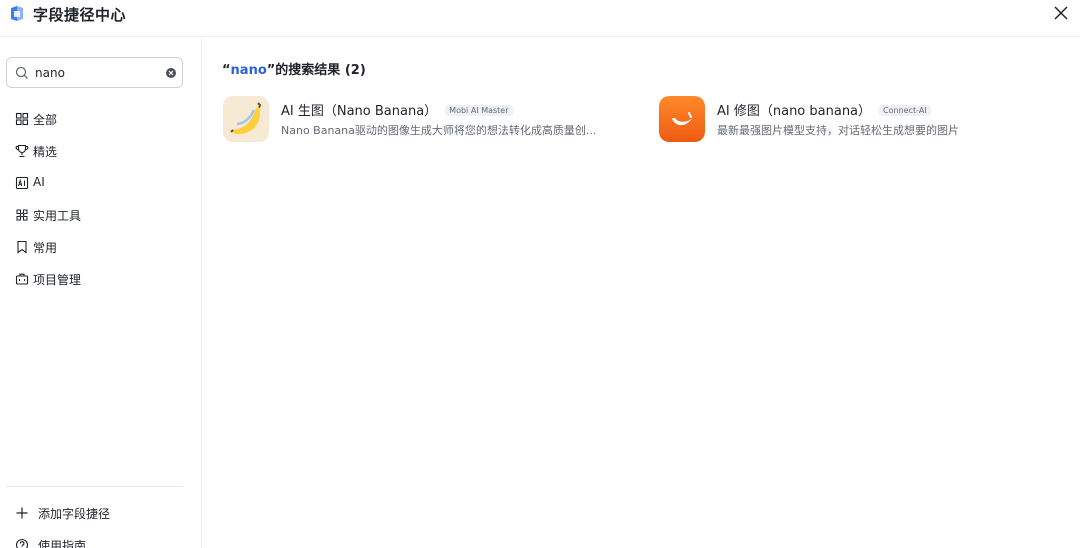 This screenshot has height=548, width=1080. What do you see at coordinates (1061, 13) in the screenshot?
I see `close-icon` at bounding box center [1061, 13].